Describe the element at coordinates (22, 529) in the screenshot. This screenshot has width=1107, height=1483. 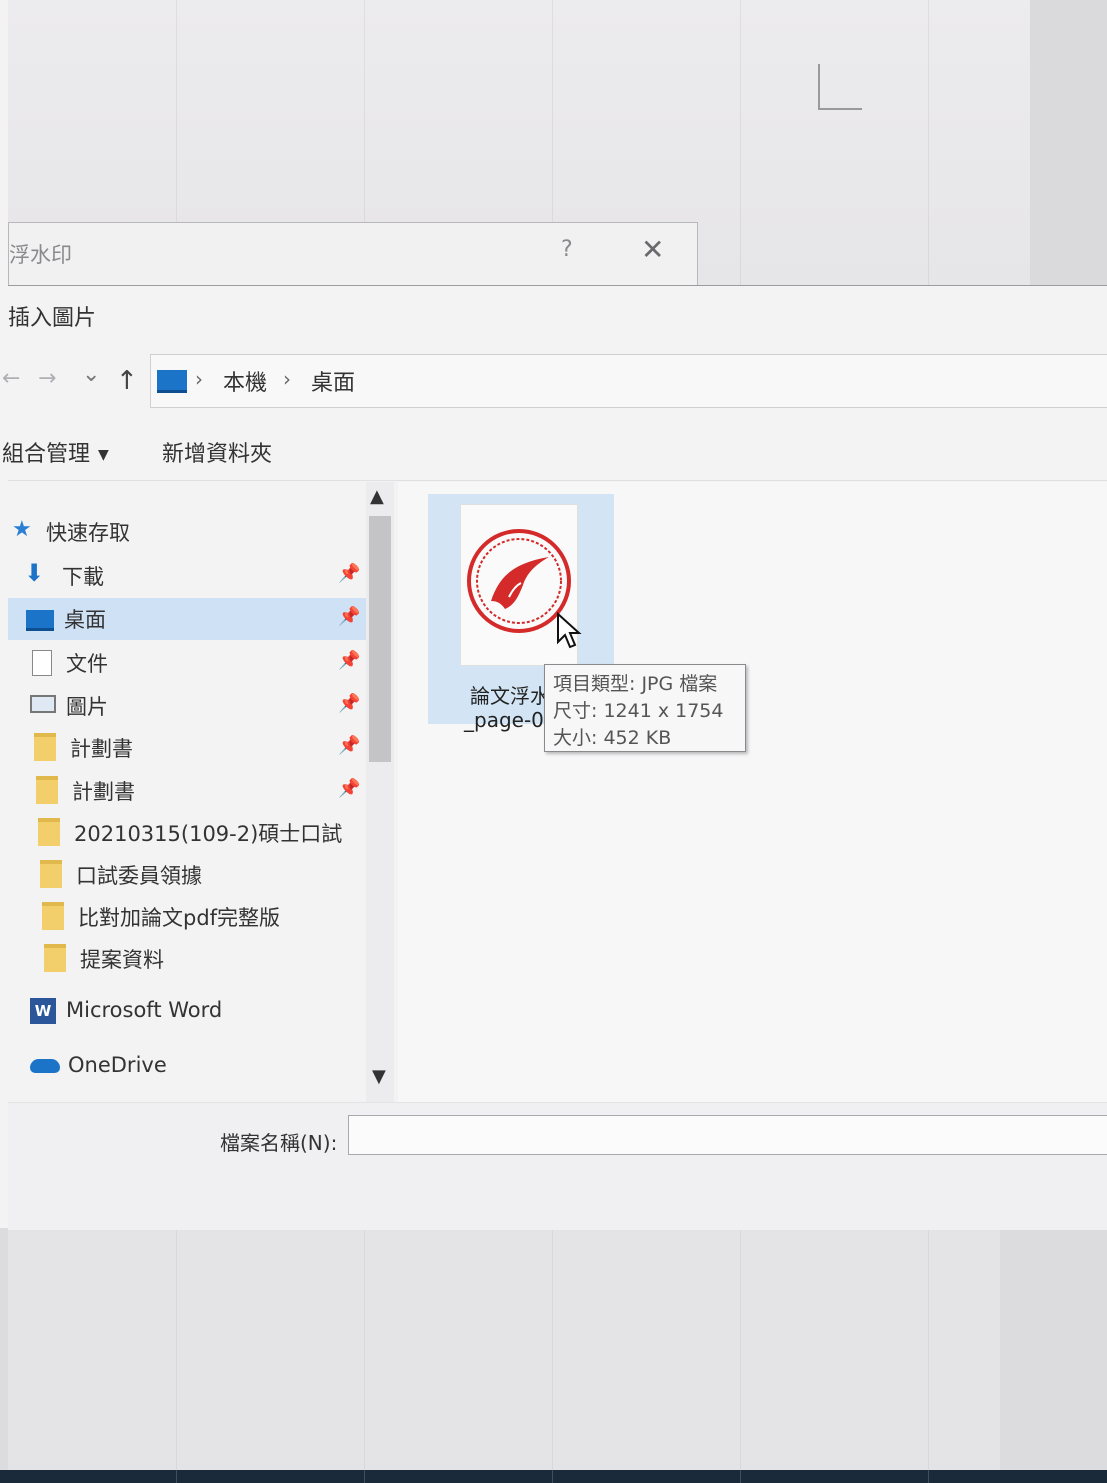
I see `star-icon: ★` at that location.